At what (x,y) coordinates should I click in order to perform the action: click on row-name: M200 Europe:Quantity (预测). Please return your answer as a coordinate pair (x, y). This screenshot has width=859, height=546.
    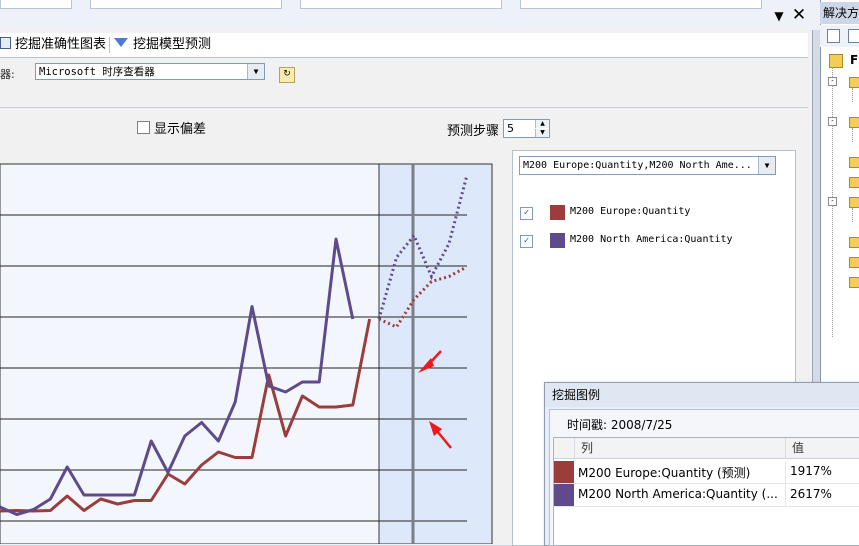
    Looking at the image, I should click on (664, 473).